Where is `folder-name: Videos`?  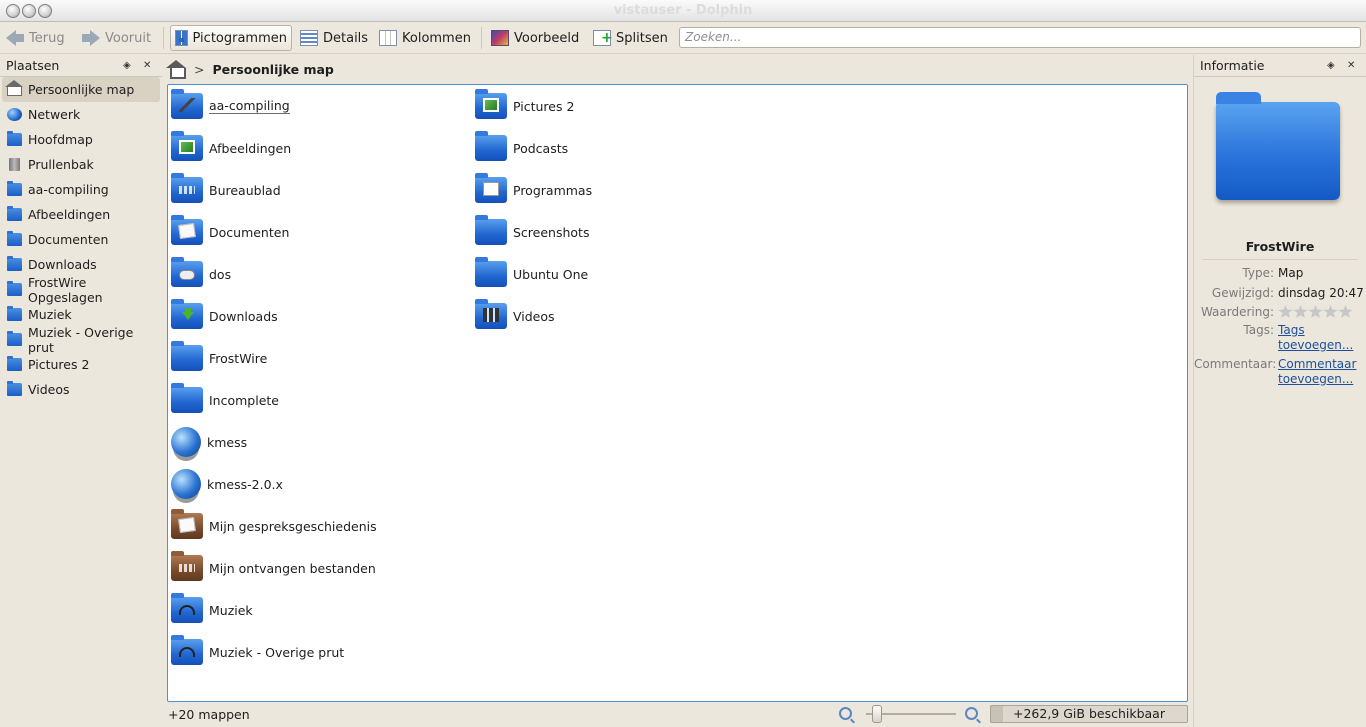 folder-name: Videos is located at coordinates (534, 316).